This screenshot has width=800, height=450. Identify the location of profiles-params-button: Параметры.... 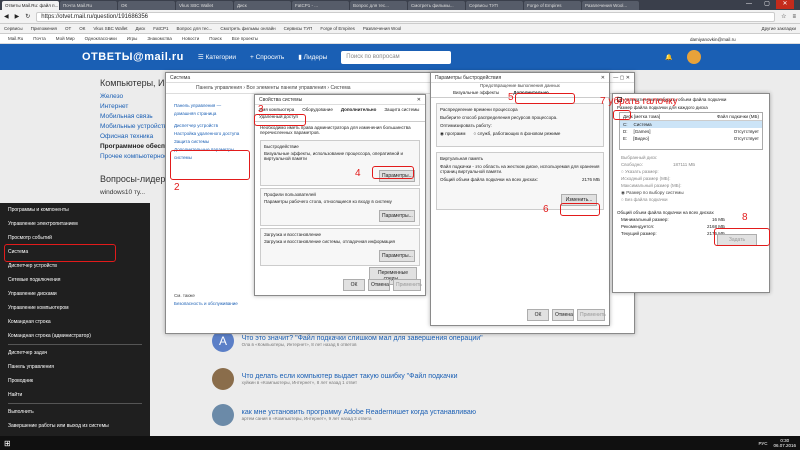
(397, 216).